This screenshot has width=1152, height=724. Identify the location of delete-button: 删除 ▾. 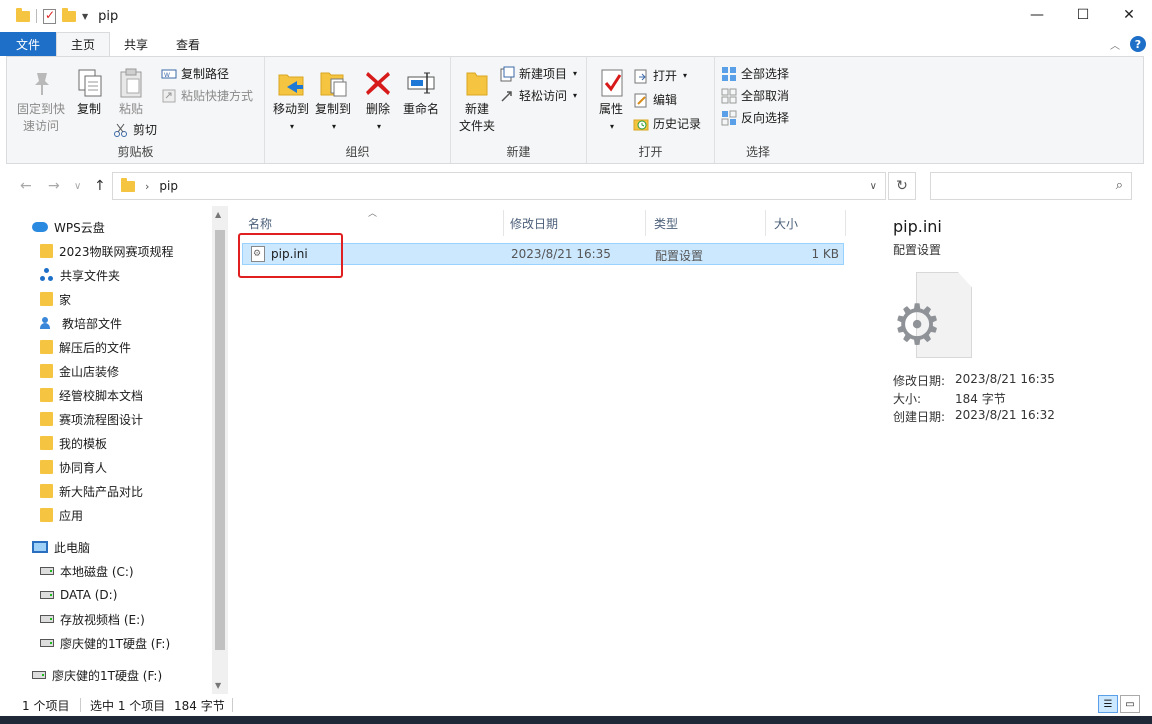
(378, 101).